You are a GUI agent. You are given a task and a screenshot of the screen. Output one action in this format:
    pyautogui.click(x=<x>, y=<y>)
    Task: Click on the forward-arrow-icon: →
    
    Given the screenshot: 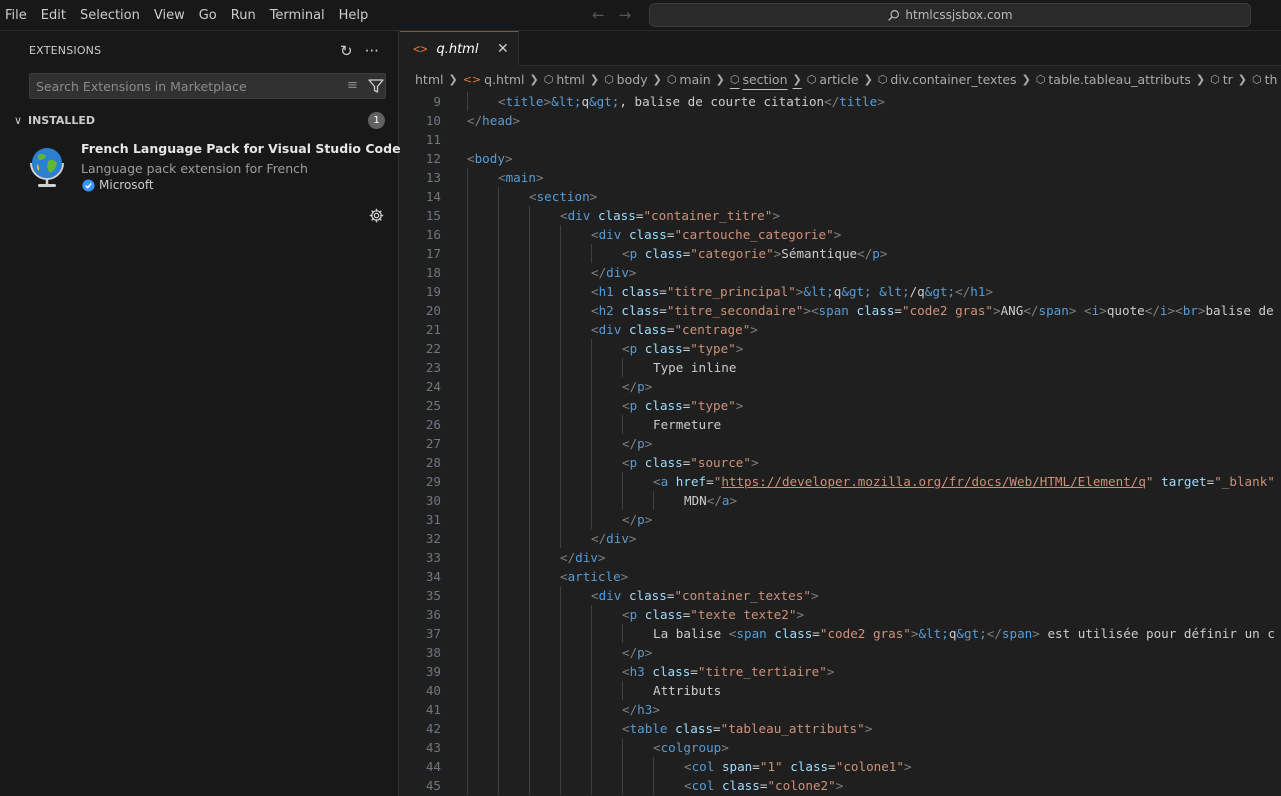 What is the action you would take?
    pyautogui.click(x=625, y=15)
    